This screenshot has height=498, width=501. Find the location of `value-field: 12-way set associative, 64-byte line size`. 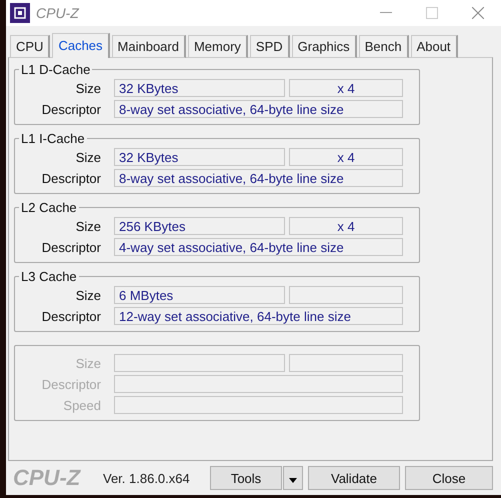

value-field: 12-way set associative, 64-byte line size is located at coordinates (258, 316).